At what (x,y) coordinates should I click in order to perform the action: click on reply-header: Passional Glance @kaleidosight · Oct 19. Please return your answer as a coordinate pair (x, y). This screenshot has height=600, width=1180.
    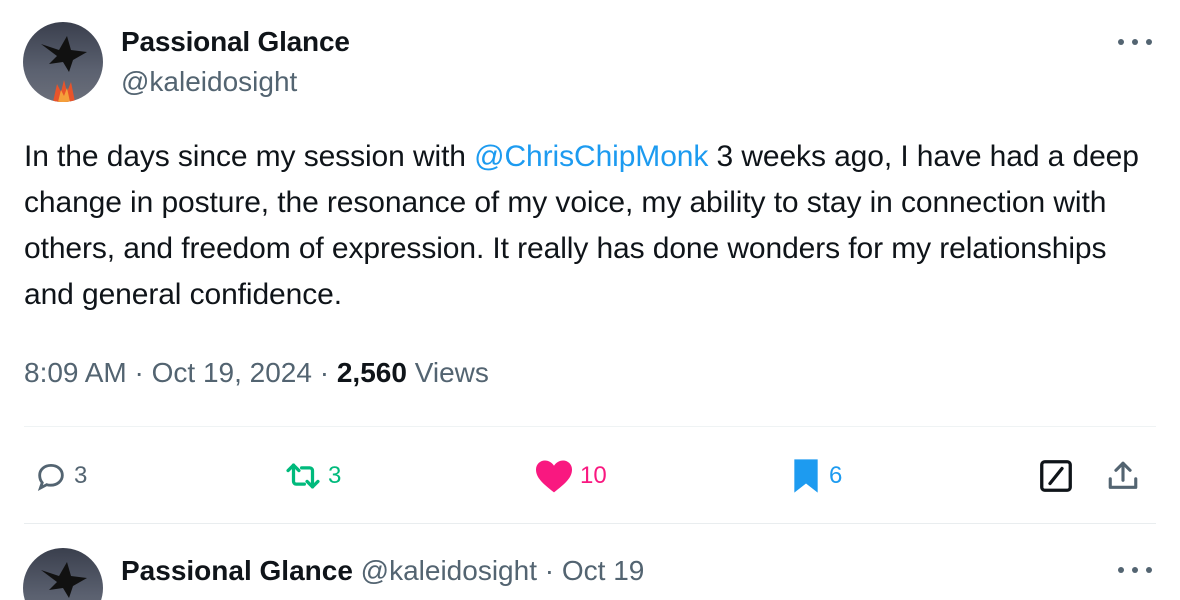
    Looking at the image, I should click on (382, 571).